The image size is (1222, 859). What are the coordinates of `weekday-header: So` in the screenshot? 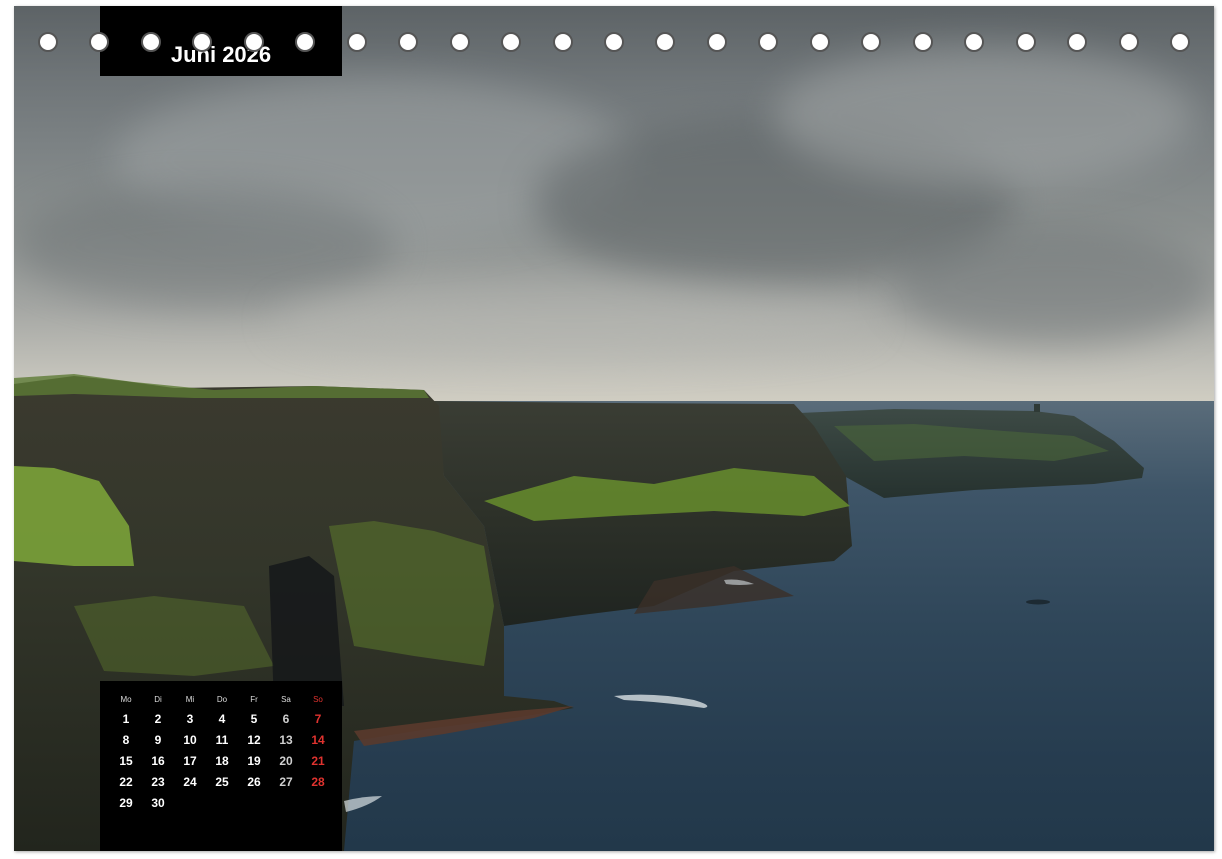 It's located at (318, 699).